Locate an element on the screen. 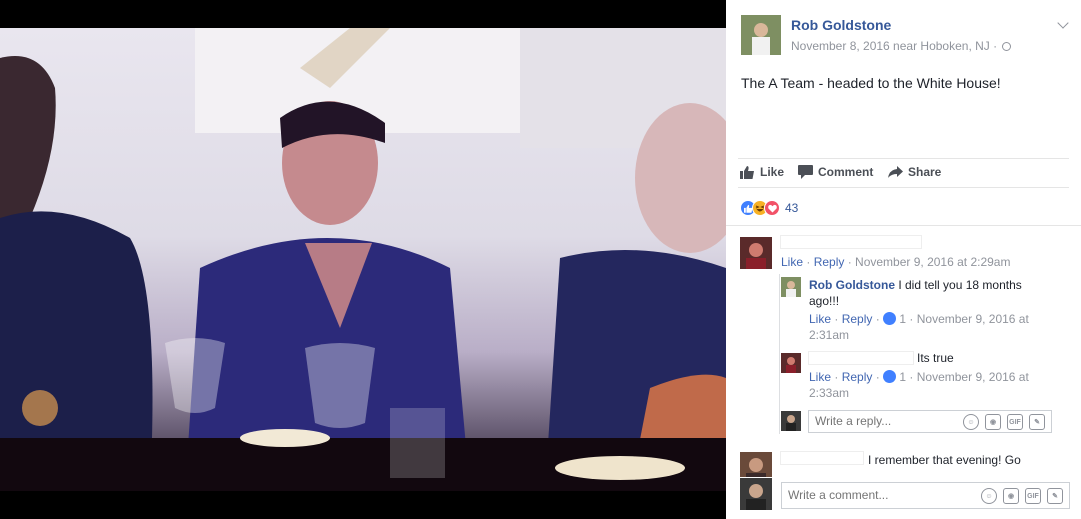  comment-reply-link: Reply is located at coordinates (829, 262).